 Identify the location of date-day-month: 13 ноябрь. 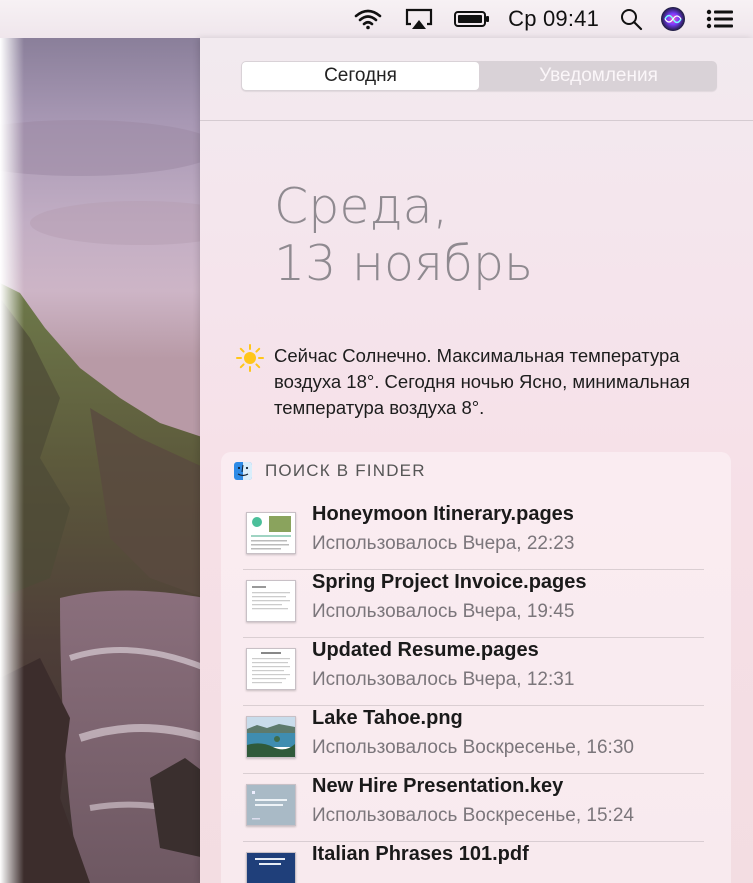
(403, 263).